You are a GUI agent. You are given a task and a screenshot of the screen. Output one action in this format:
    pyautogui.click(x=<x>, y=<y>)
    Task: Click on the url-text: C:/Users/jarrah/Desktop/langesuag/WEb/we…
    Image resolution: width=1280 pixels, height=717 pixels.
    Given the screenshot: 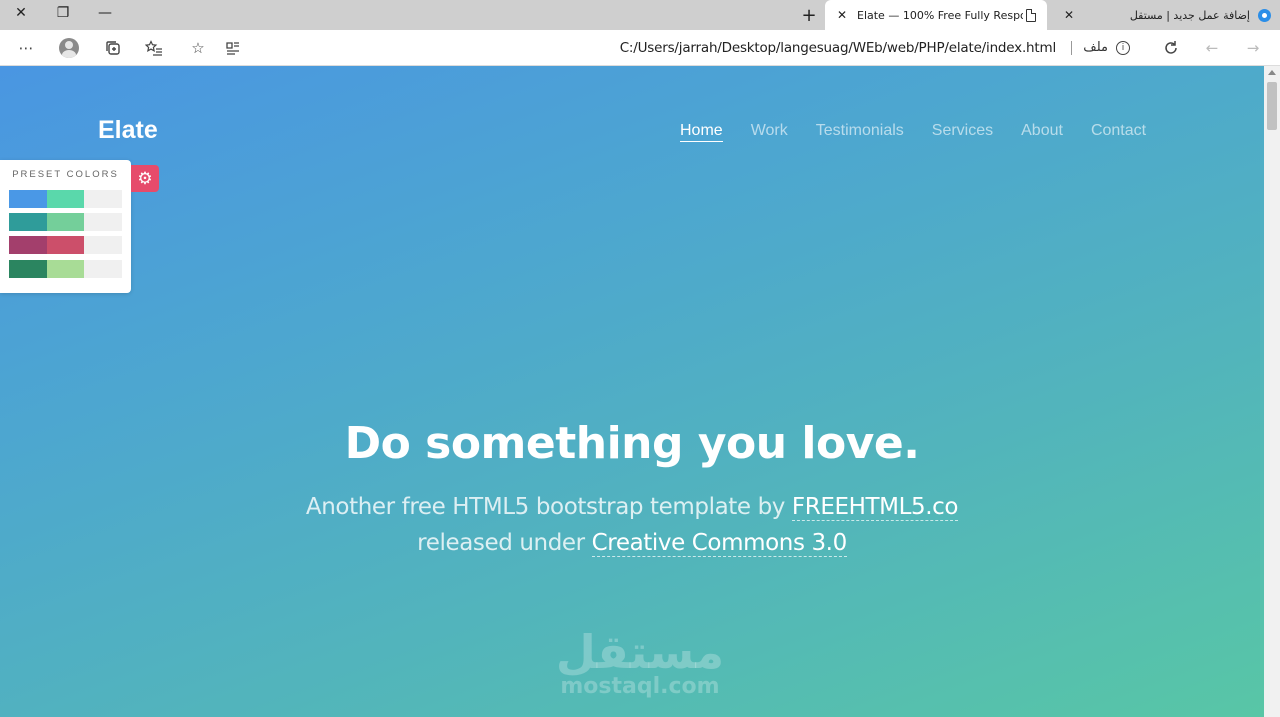 What is the action you would take?
    pyautogui.click(x=838, y=48)
    